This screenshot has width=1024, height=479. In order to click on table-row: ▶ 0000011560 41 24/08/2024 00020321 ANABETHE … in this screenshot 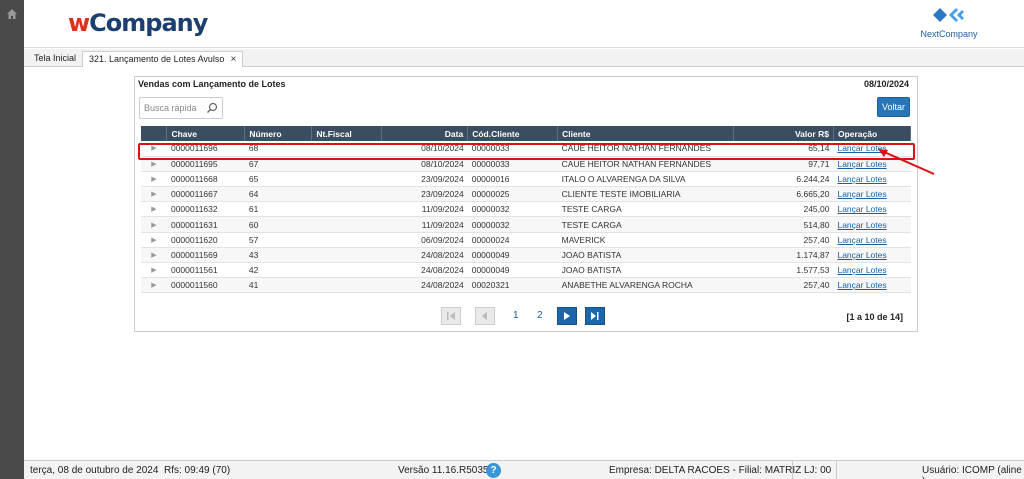, I will do `click(526, 285)`.